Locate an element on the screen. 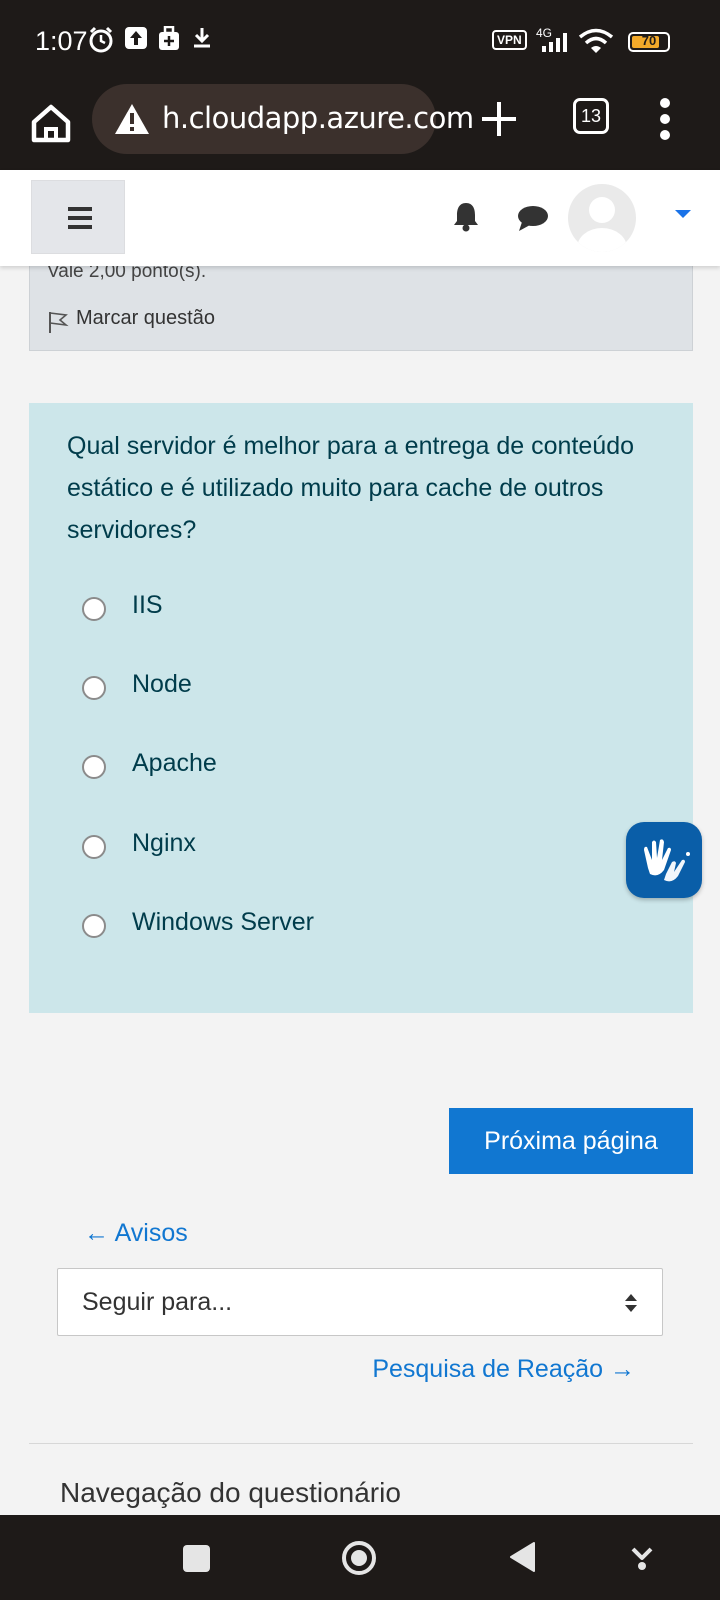 The width and height of the screenshot is (720, 1600). alarm-icon is located at coordinates (101, 39).